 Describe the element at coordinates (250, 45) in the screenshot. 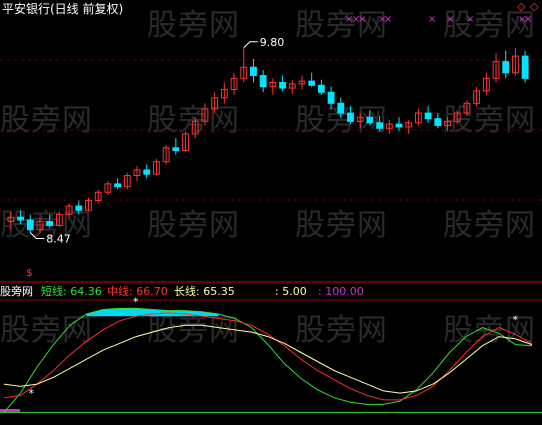

I see `high-marker-line` at that location.